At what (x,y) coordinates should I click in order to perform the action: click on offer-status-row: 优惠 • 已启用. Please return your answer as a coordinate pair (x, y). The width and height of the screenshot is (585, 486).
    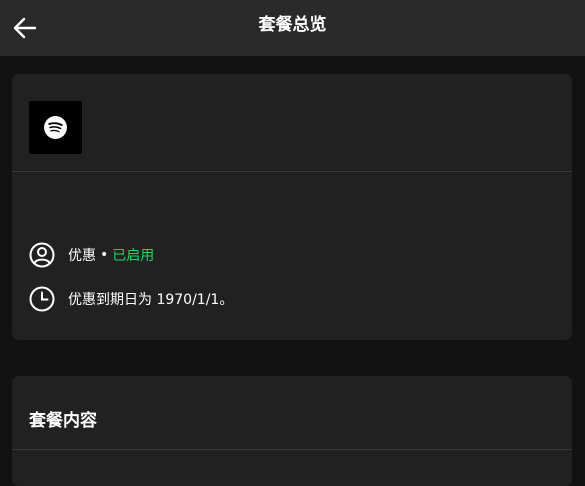
    Looking at the image, I should click on (91, 255).